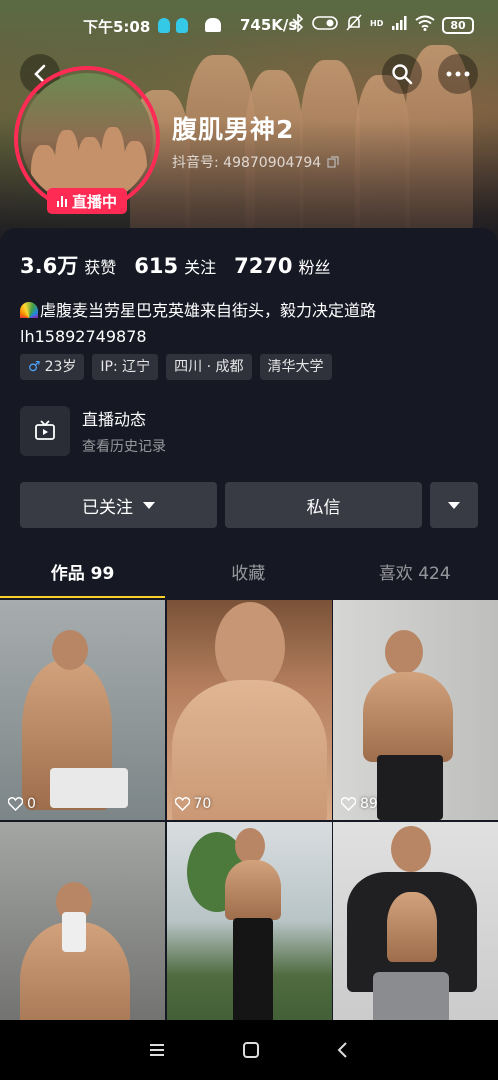 This screenshot has width=498, height=1080. What do you see at coordinates (82, 577) in the screenshot?
I see `tab-works: 作品 99` at bounding box center [82, 577].